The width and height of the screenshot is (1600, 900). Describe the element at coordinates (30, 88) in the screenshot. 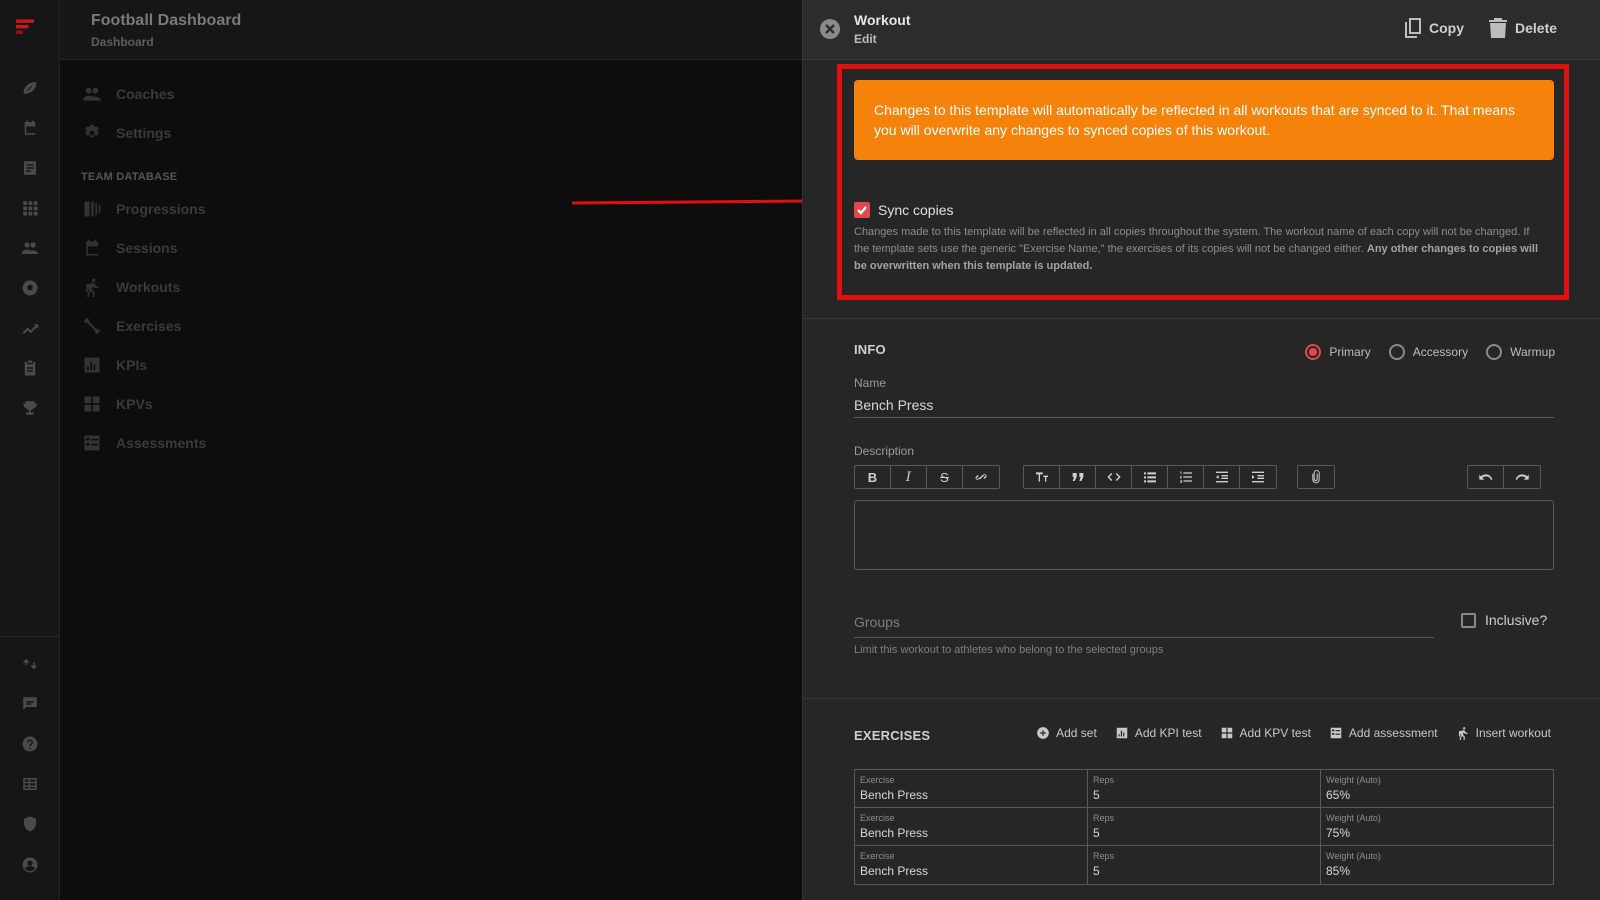

I see `football-icon` at that location.